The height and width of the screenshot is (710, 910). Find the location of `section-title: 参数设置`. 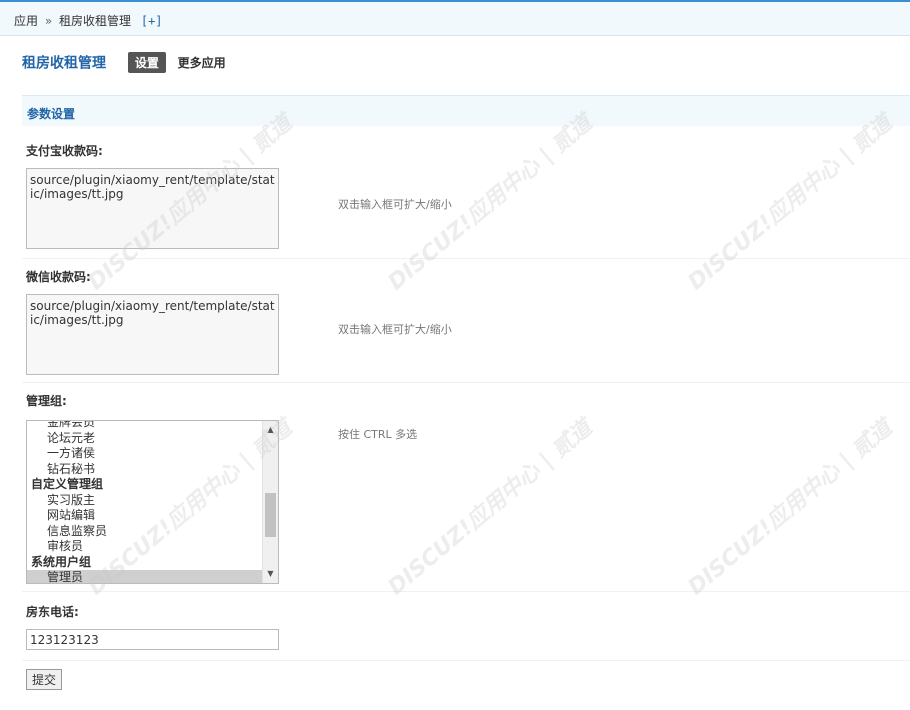

section-title: 参数设置 is located at coordinates (51, 114).